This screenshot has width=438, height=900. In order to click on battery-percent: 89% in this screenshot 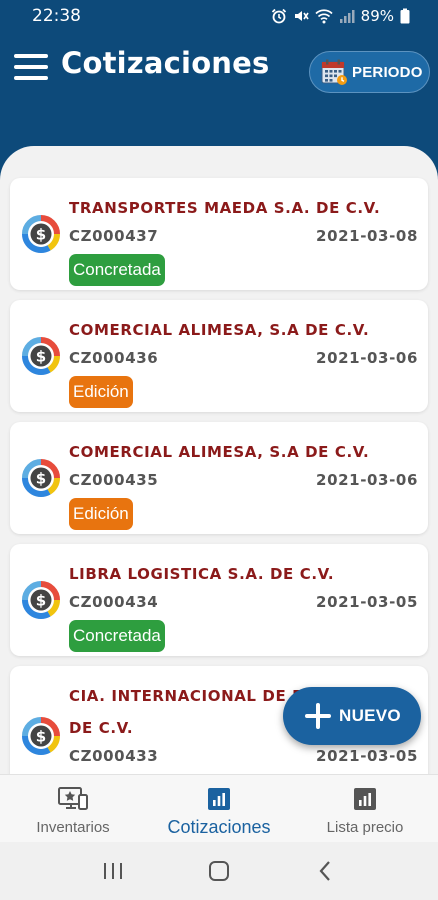, I will do `click(377, 16)`.